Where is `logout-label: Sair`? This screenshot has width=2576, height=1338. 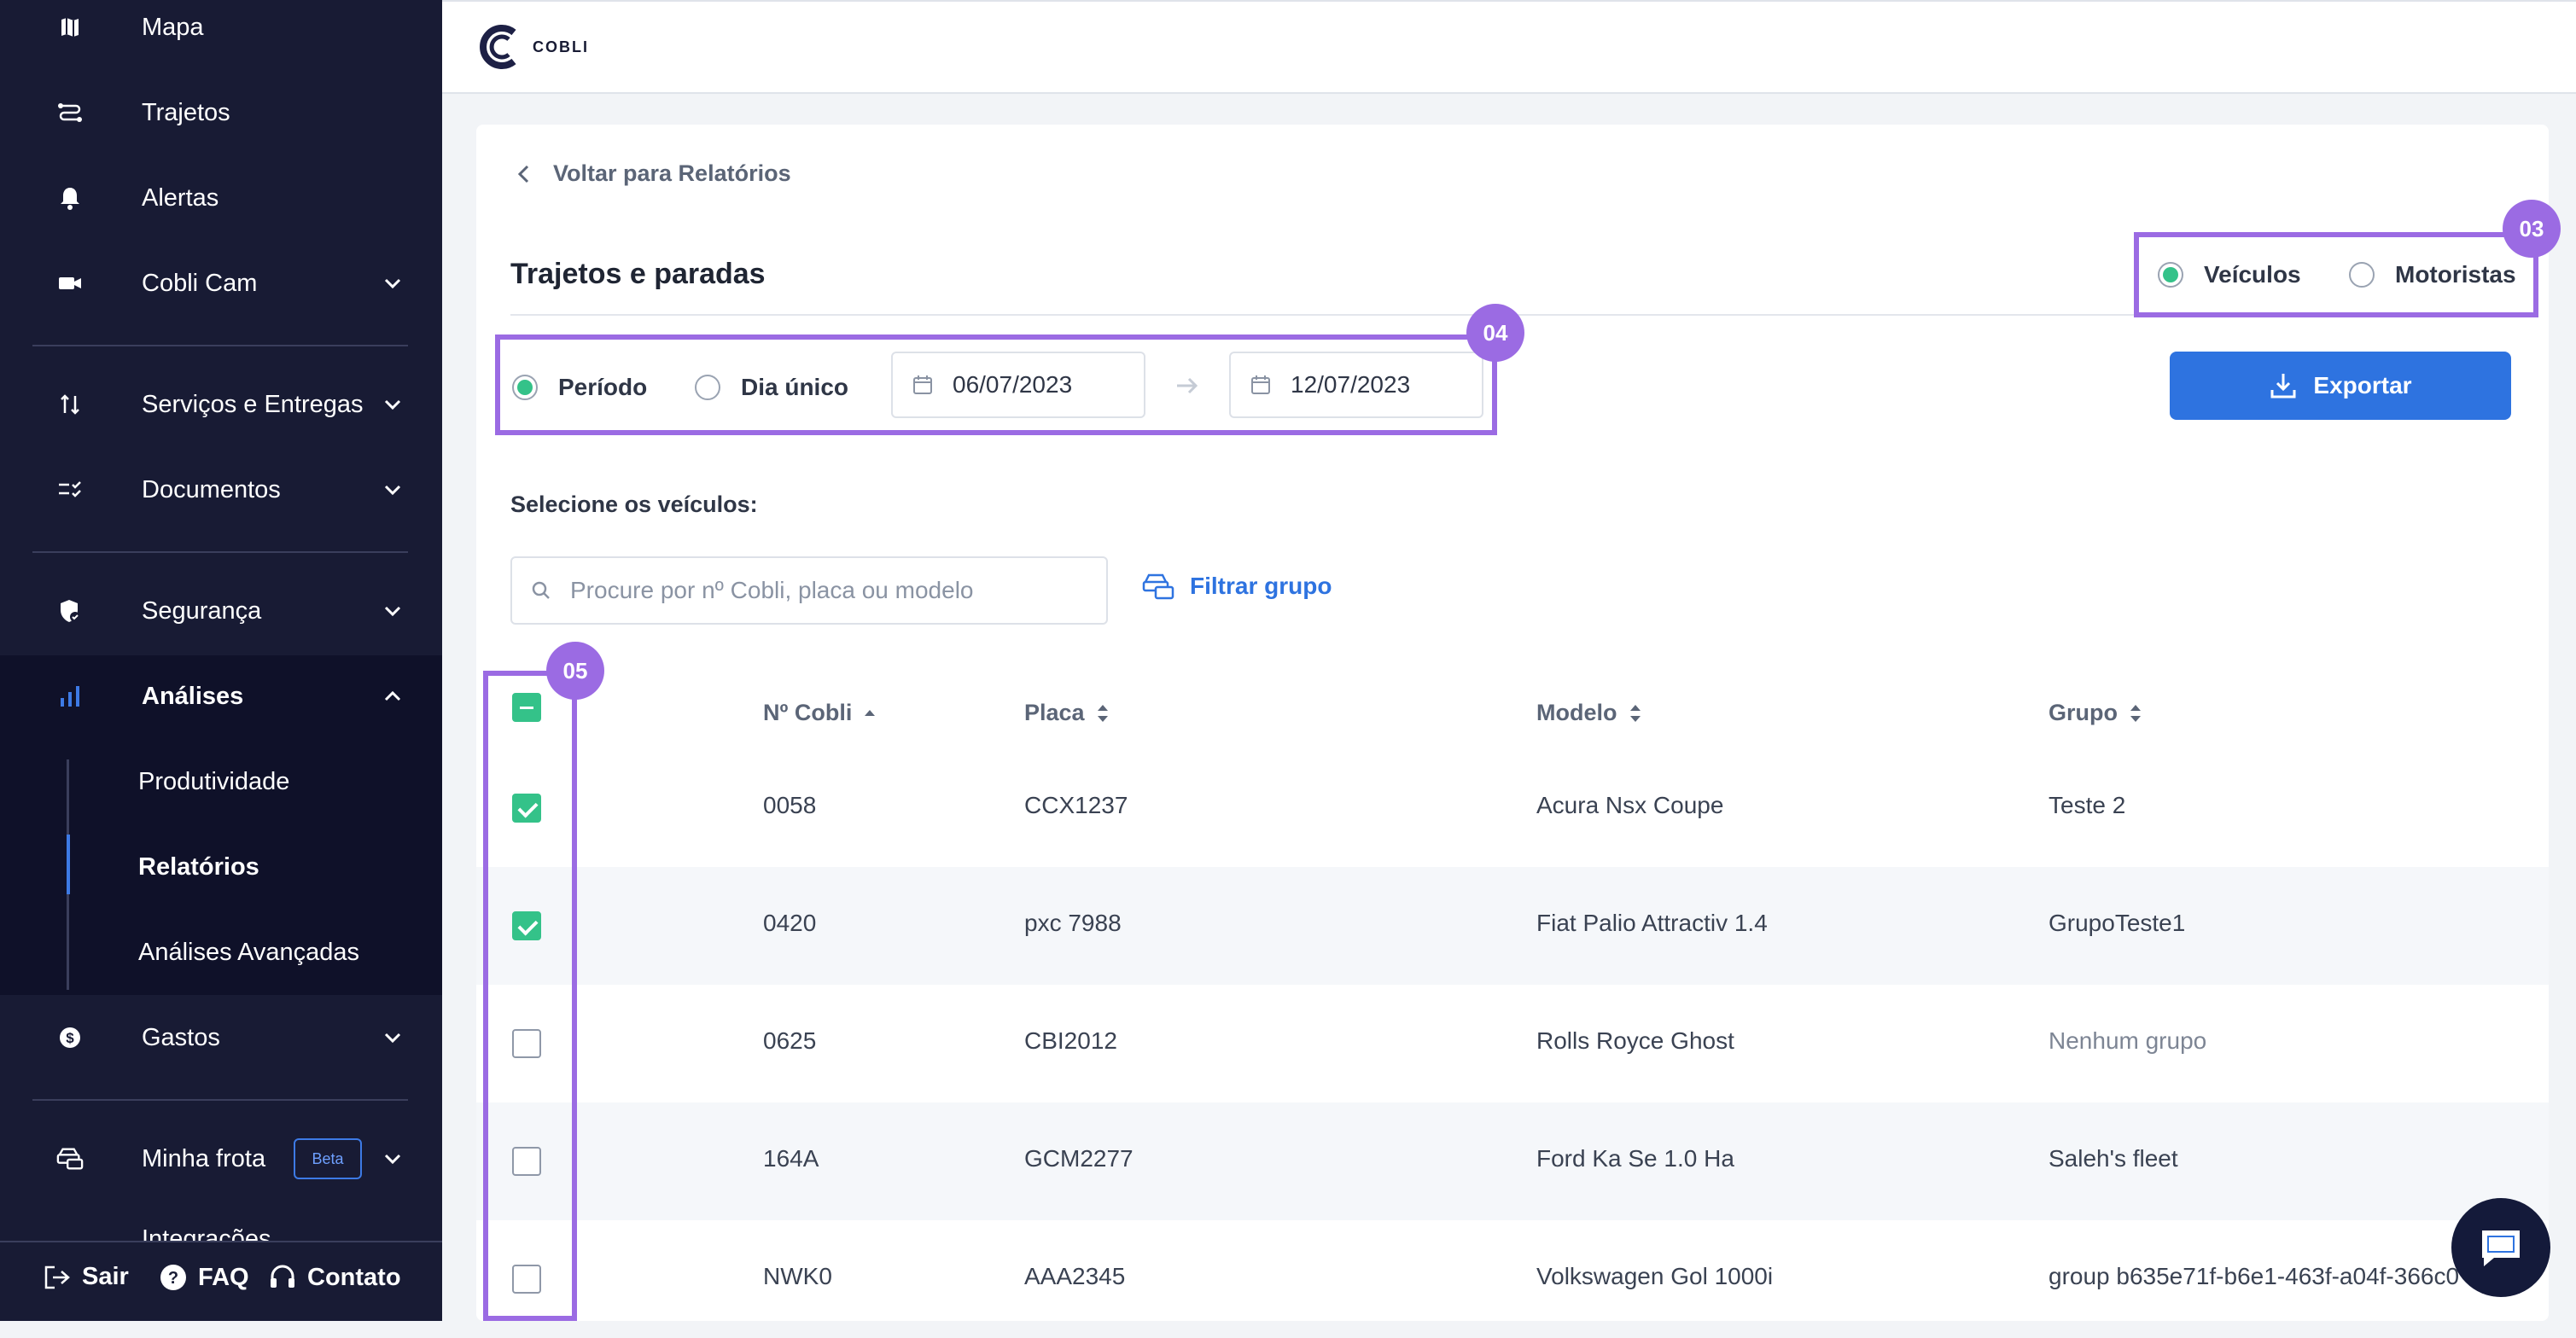
logout-label: Sair is located at coordinates (105, 1276).